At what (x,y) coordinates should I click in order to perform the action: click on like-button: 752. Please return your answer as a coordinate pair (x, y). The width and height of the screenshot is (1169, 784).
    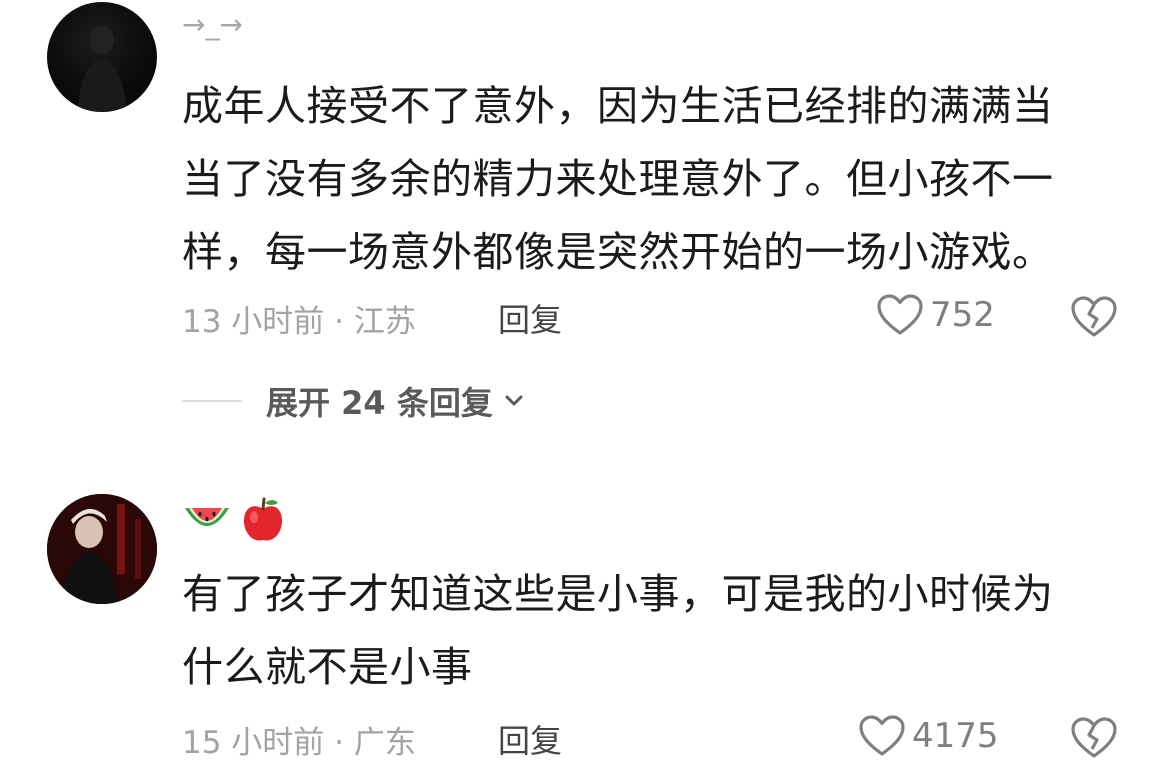
    Looking at the image, I should click on (935, 315).